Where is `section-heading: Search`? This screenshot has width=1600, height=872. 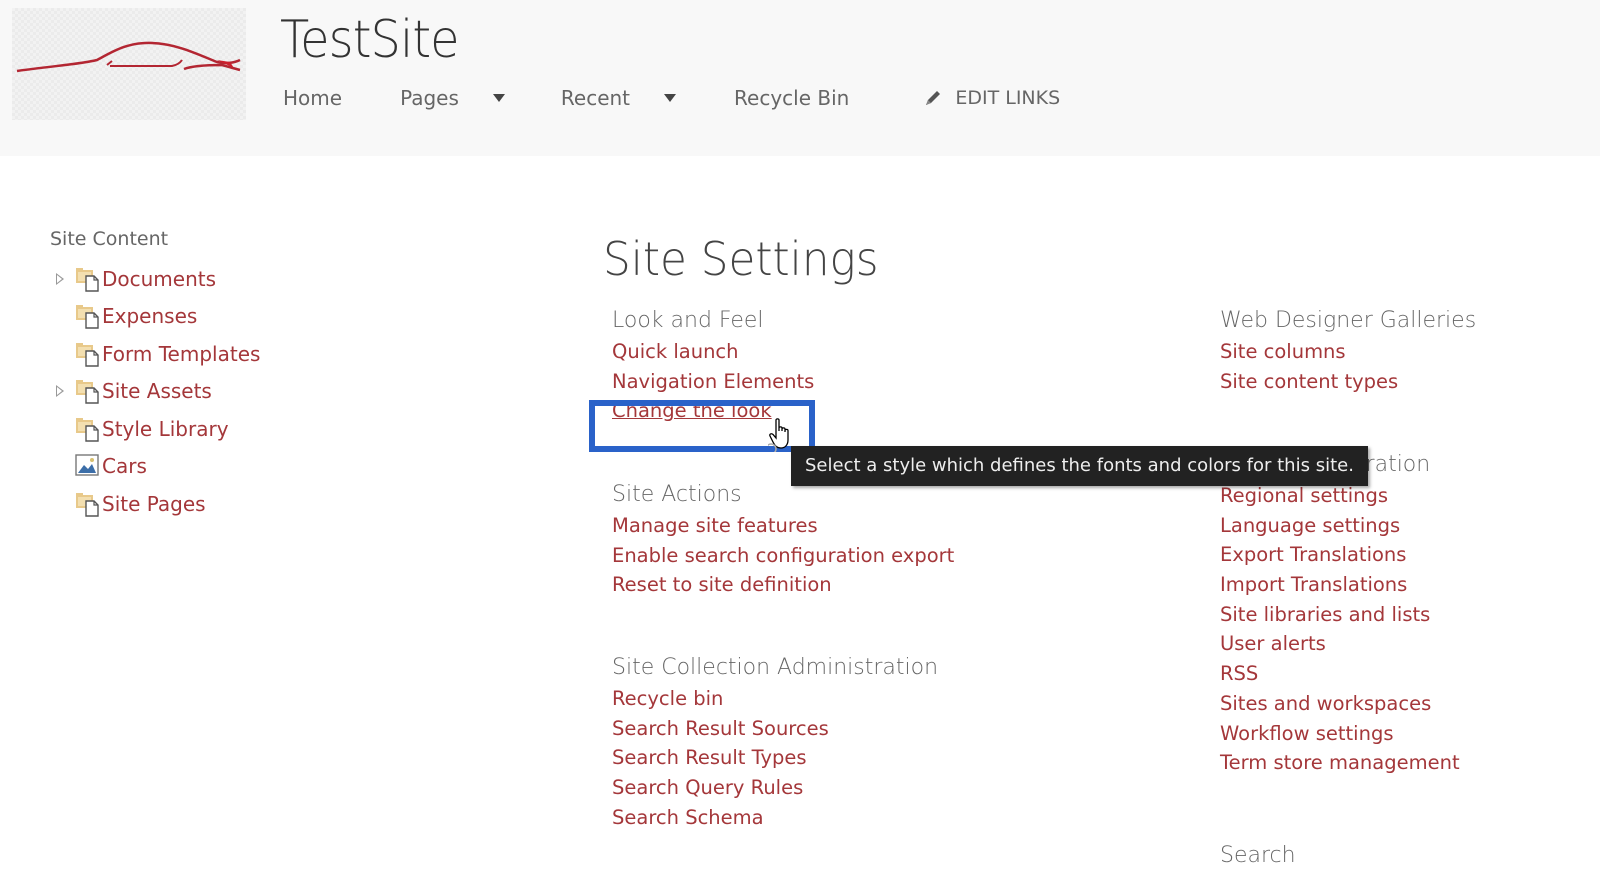 section-heading: Search is located at coordinates (1258, 855).